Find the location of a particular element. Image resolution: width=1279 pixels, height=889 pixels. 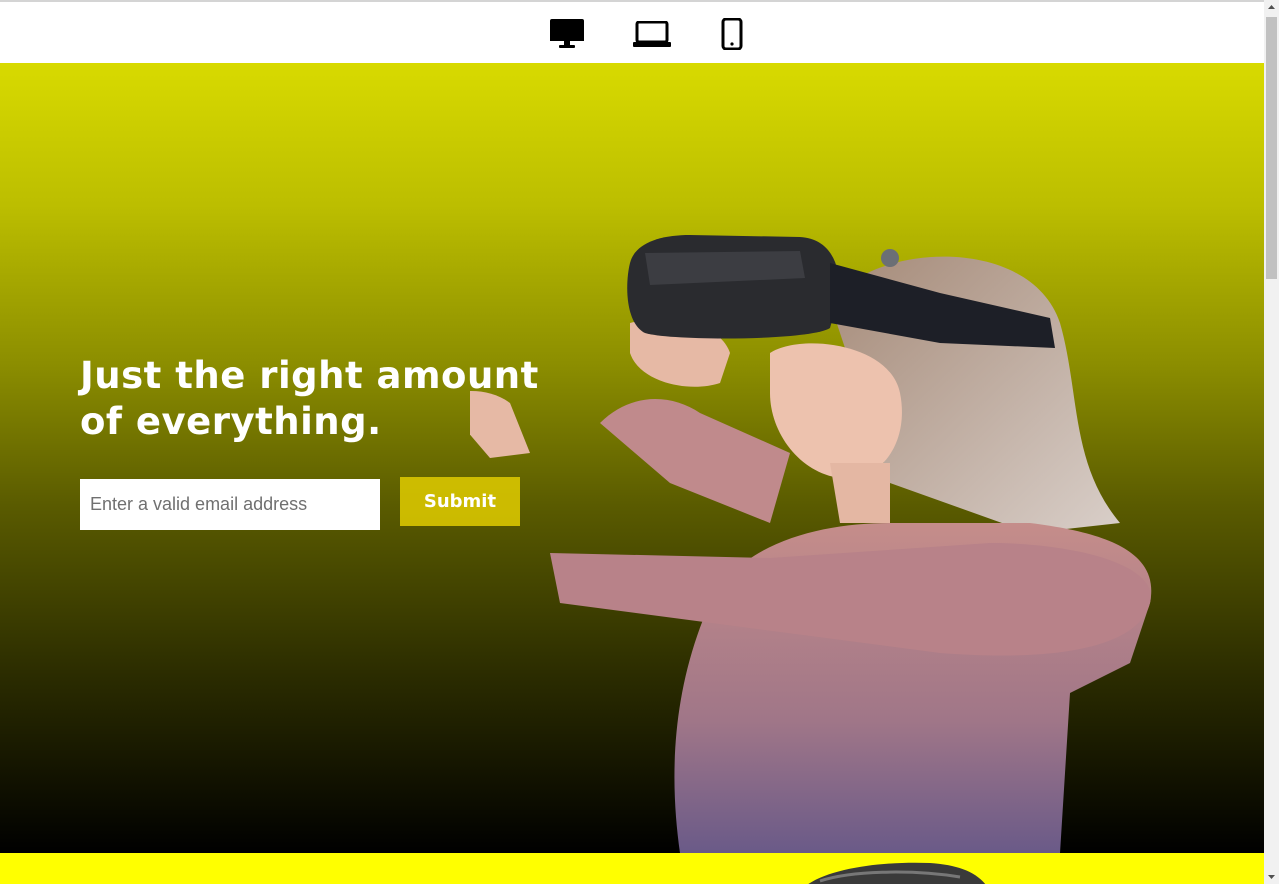

scroll-up-icon is located at coordinates (1271, 7).